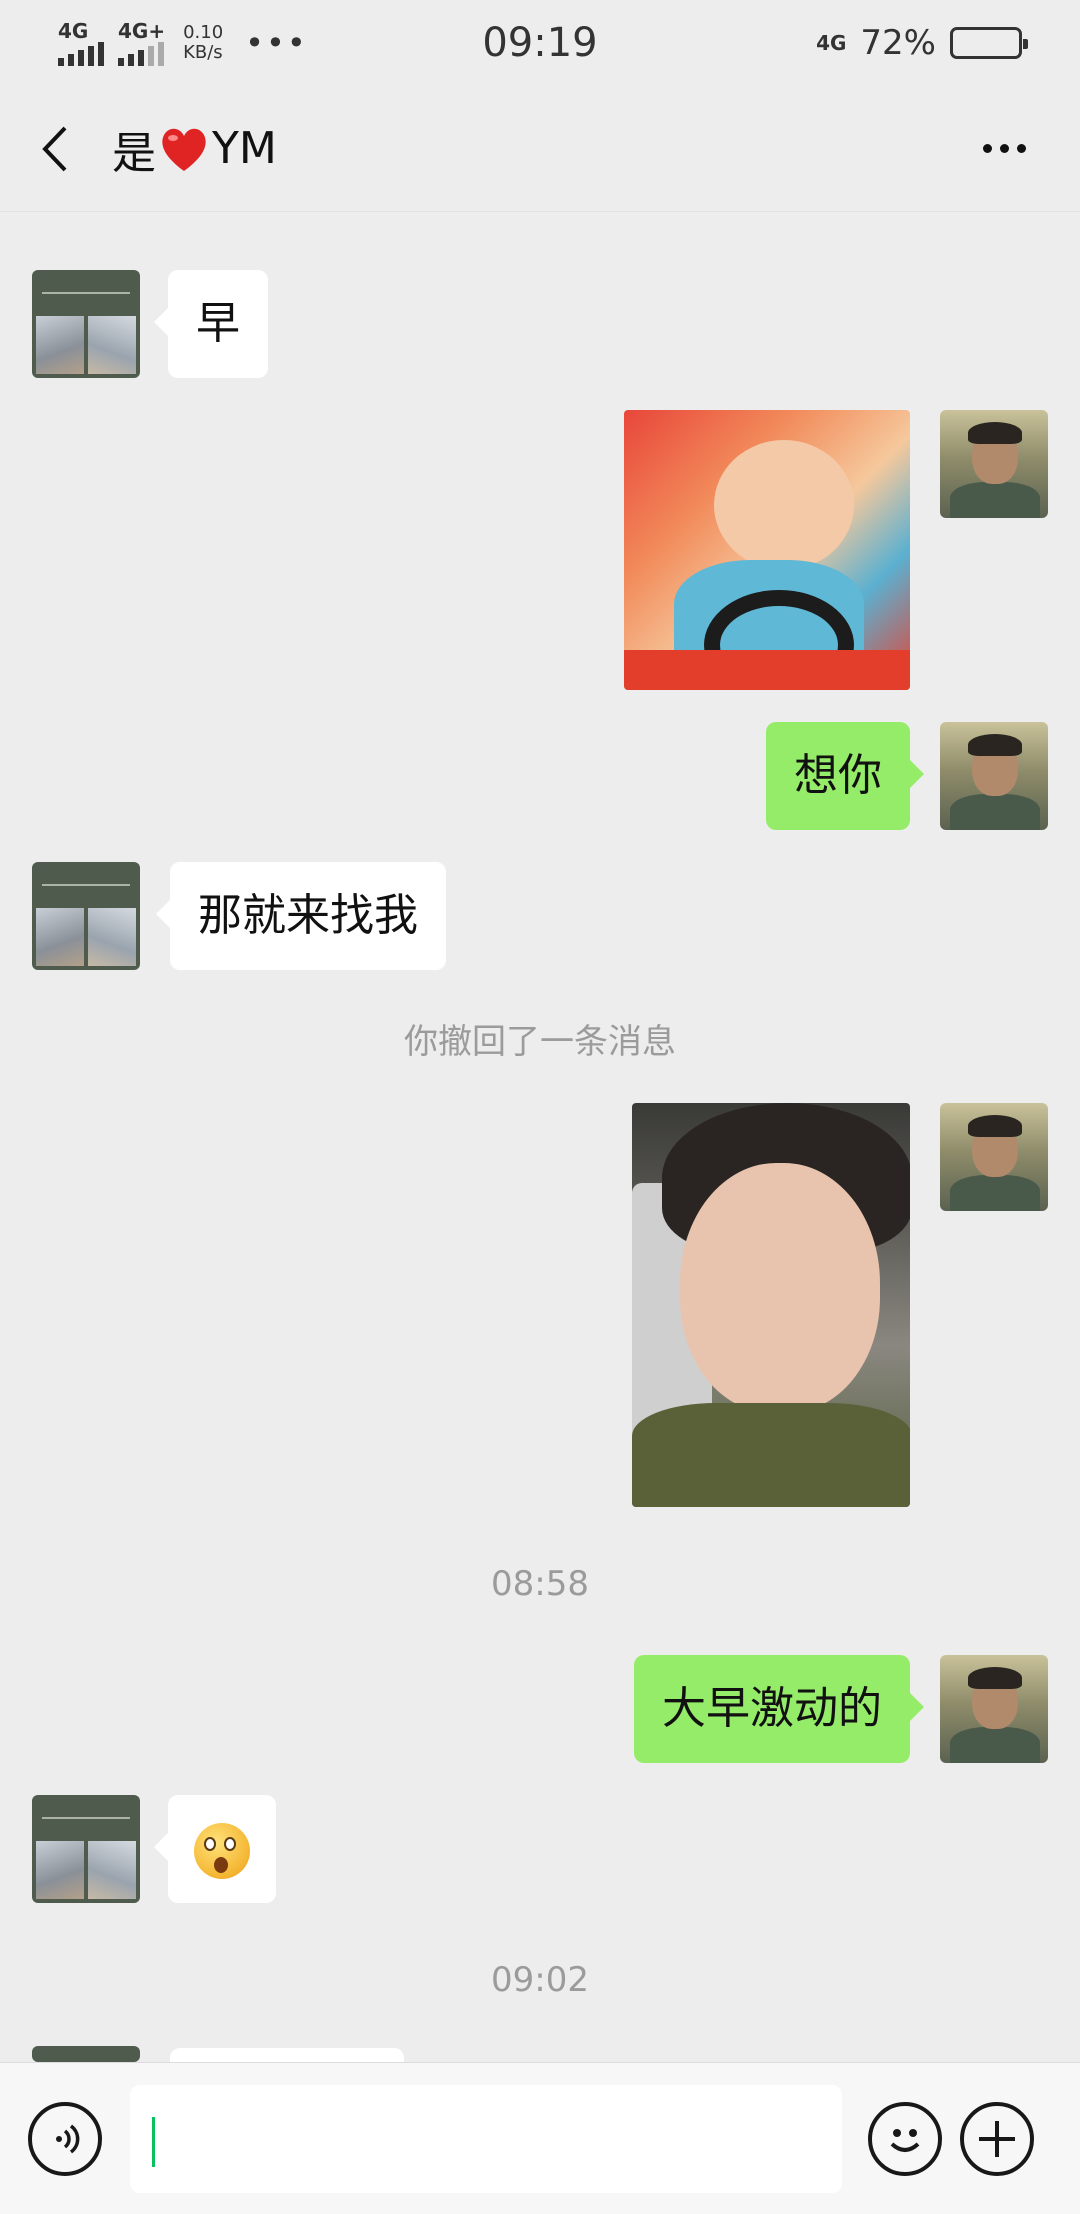 The width and height of the screenshot is (1080, 2214). I want to click on message-bubble-incoming-emoji, so click(215, 1849).